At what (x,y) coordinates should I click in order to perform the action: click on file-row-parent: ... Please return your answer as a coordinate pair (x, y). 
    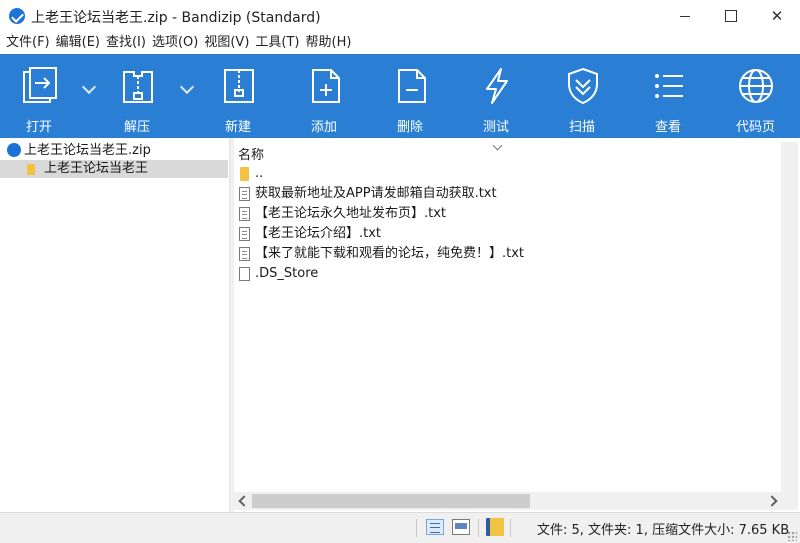
    Looking at the image, I should click on (517, 174).